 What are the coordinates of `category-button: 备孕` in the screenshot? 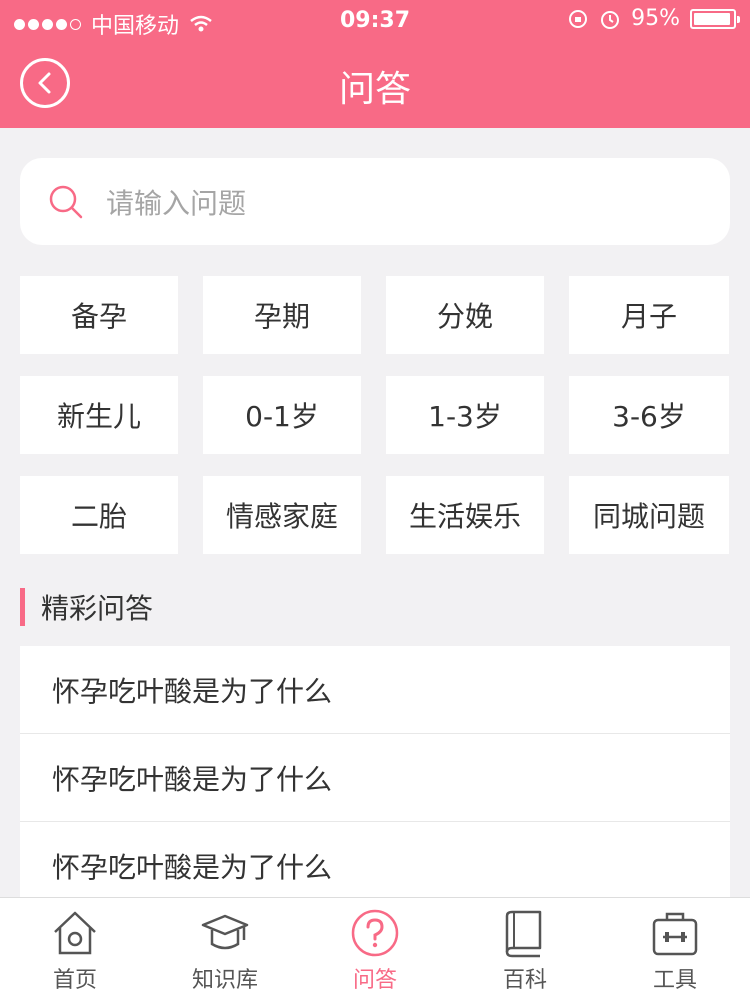 It's located at (99, 315).